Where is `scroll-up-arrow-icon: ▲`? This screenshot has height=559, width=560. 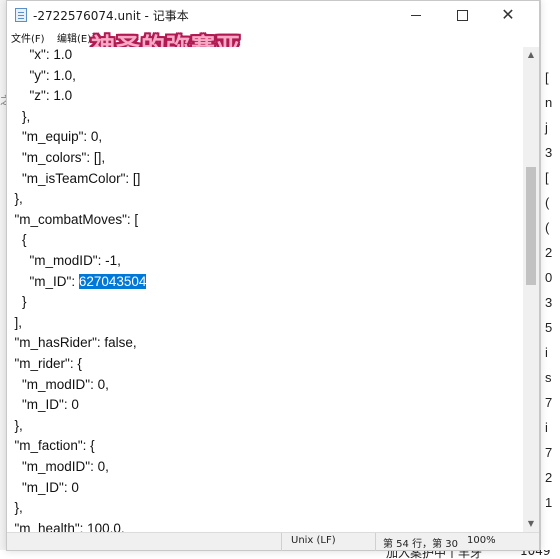
scroll-up-arrow-icon: ▲ is located at coordinates (531, 55).